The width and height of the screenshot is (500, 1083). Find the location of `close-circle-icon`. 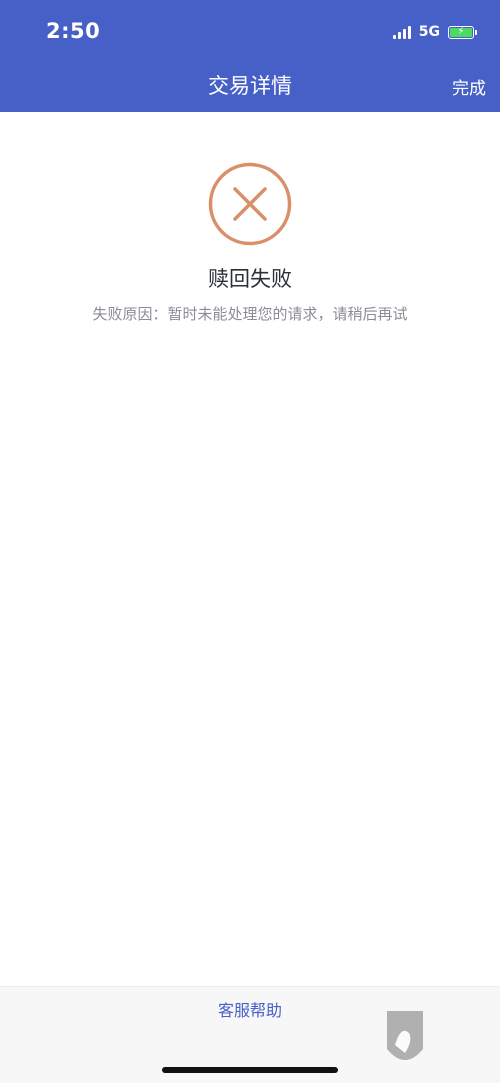

close-circle-icon is located at coordinates (250, 204).